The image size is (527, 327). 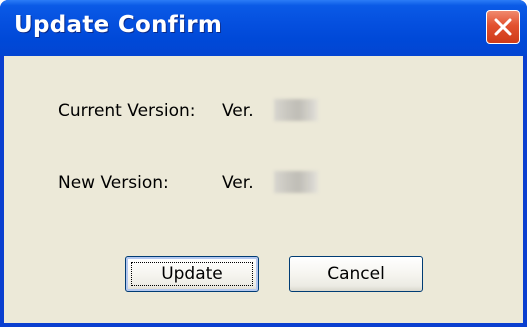 I want to click on new-version-value: Ver., so click(x=238, y=183).